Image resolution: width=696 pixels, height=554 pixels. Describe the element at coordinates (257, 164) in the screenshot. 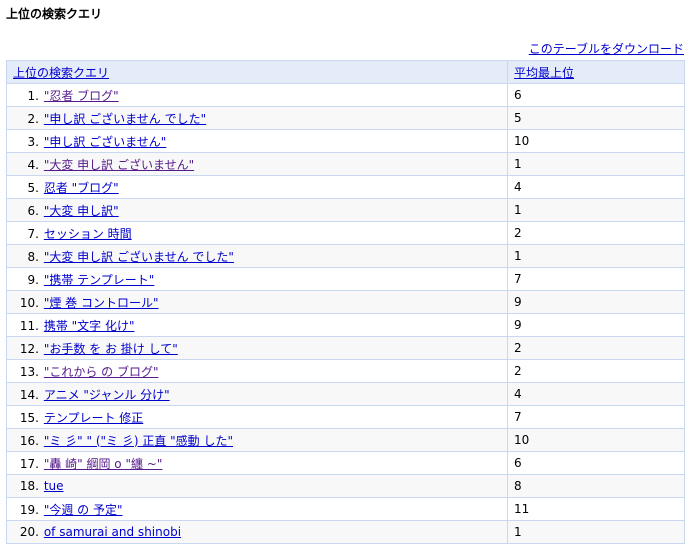

I see `query-cell: 4. "大変 申し訳 ございません"` at that location.